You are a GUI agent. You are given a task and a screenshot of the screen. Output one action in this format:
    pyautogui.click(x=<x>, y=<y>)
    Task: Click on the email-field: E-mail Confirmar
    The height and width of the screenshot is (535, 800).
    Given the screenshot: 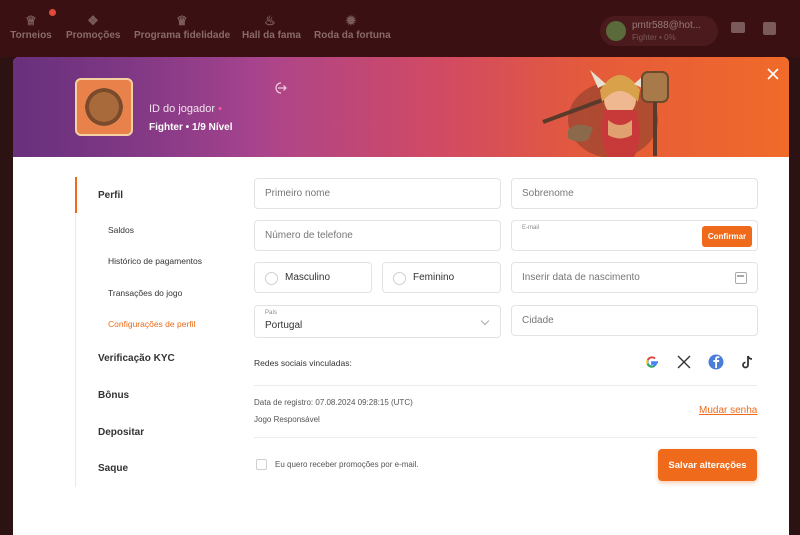 What is the action you would take?
    pyautogui.click(x=634, y=235)
    